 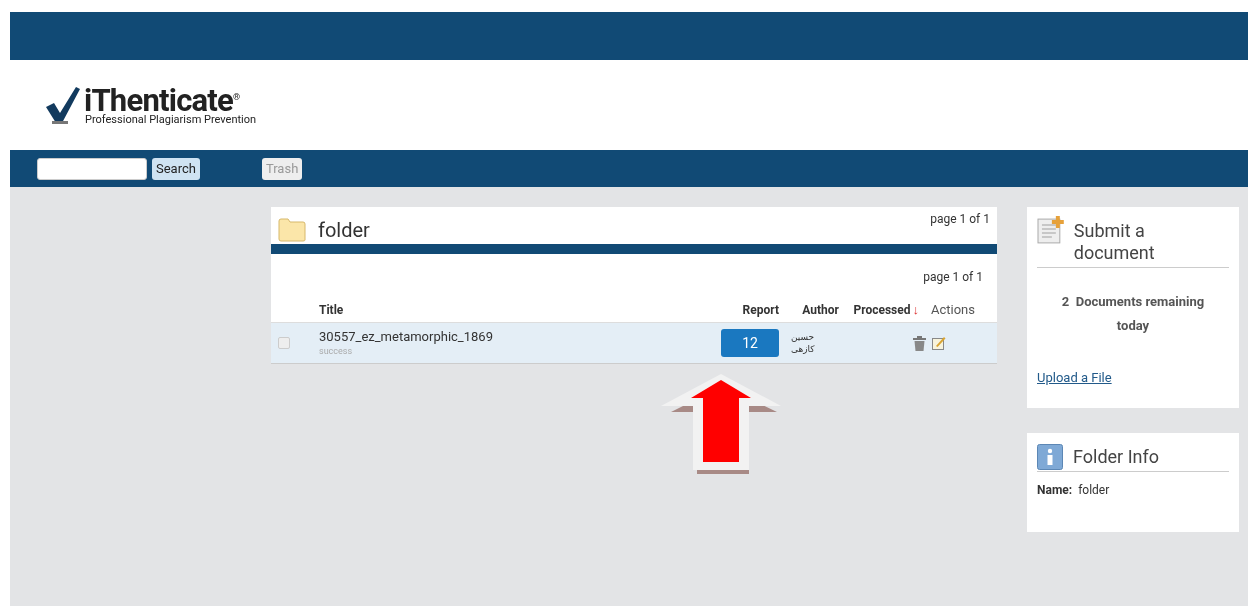 I want to click on registered-mark: ®, so click(x=237, y=97).